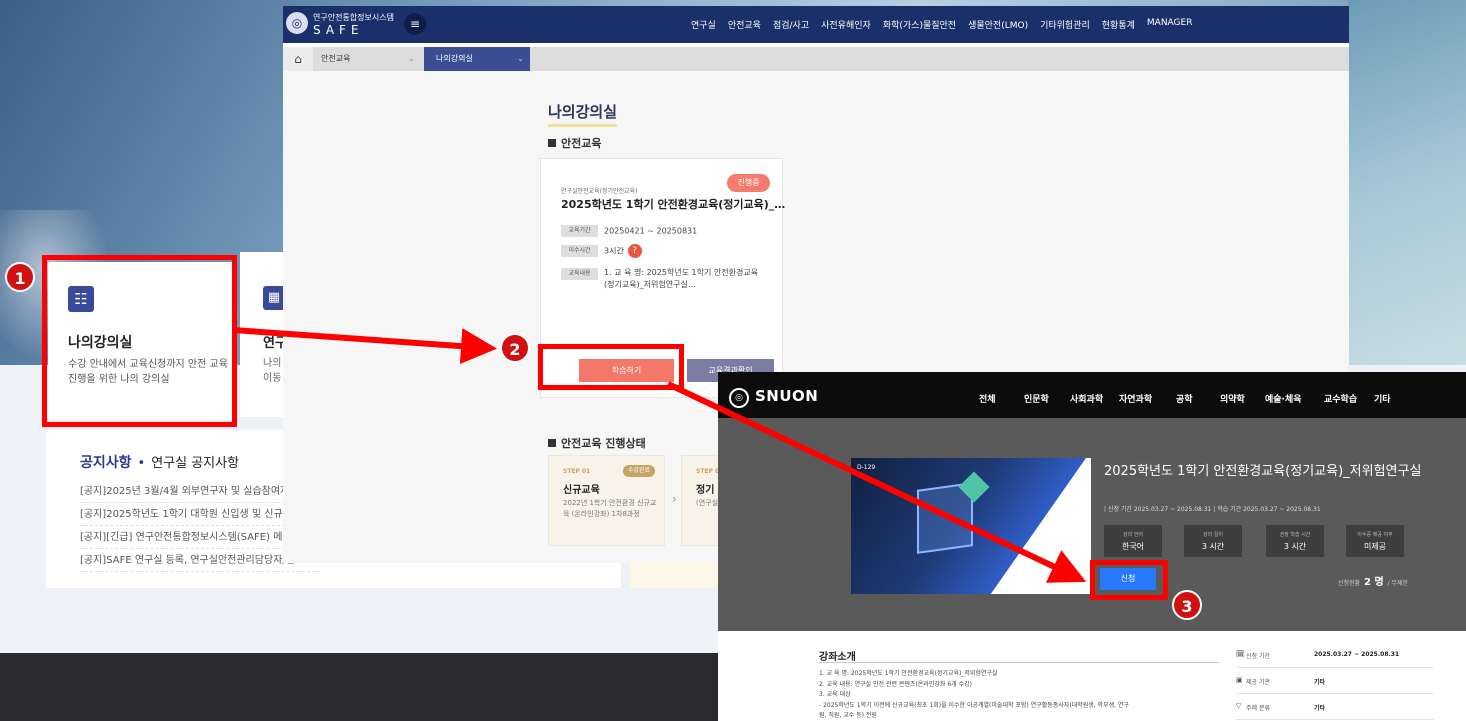 The image size is (1466, 721). I want to click on nav-item-other-risk: 기타위험관리, so click(1065, 24).